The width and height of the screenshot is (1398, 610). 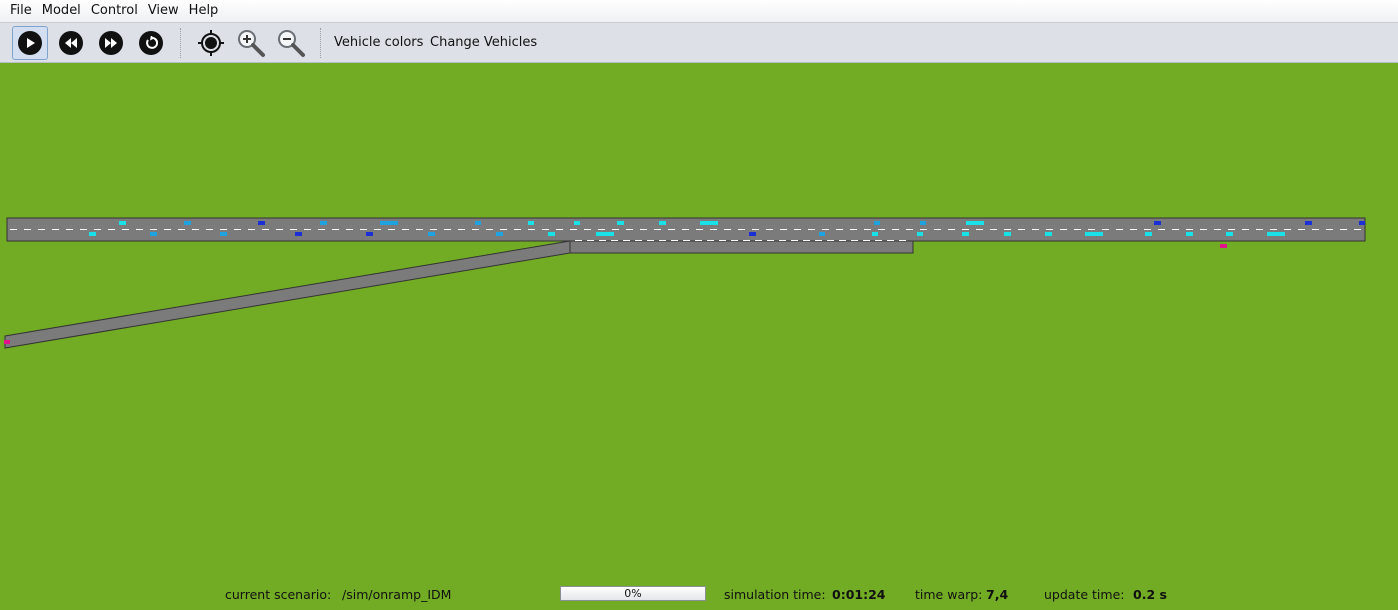 I want to click on menu-help: Help, so click(x=204, y=11).